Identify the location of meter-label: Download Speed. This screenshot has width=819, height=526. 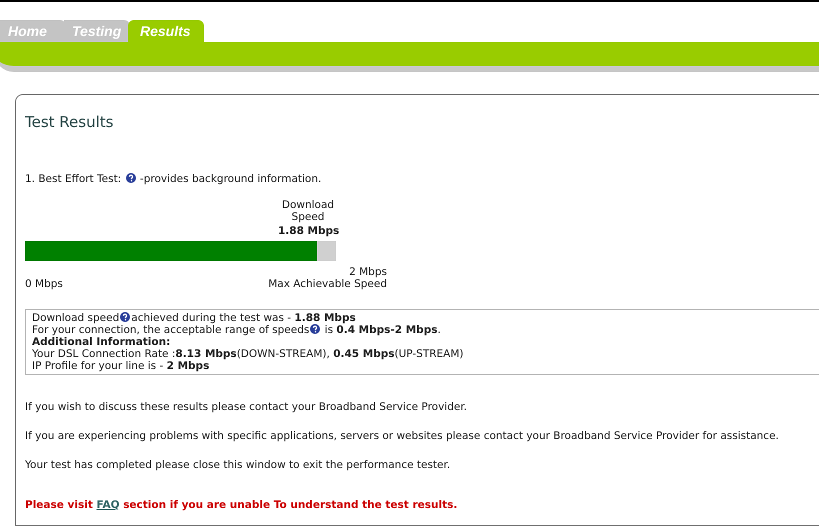
(308, 211).